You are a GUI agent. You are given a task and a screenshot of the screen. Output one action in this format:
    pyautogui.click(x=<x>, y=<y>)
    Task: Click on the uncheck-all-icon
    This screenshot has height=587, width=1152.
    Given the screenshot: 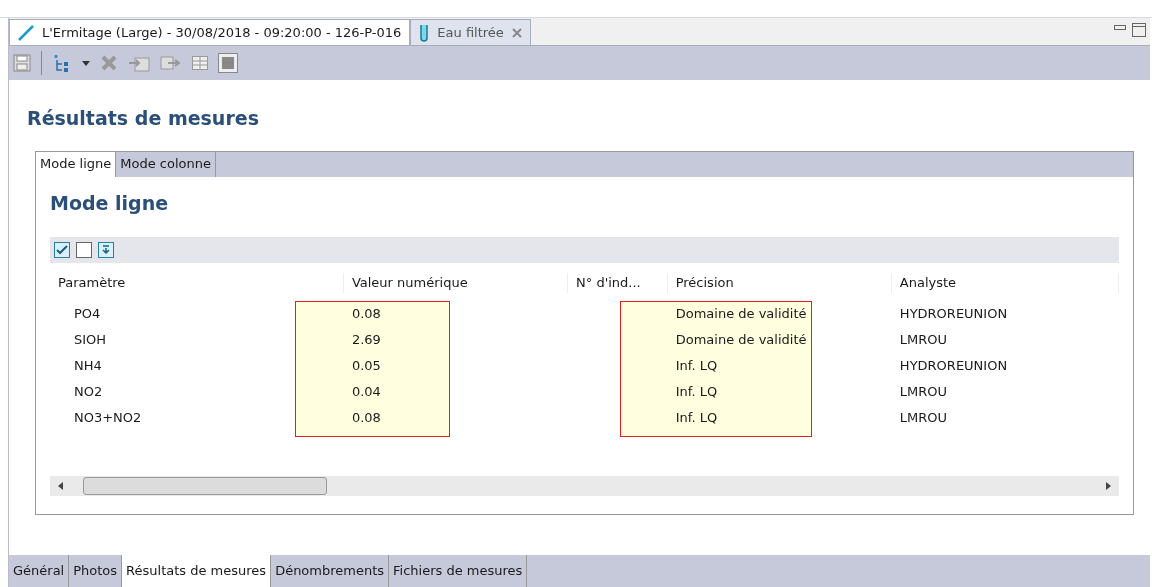 What is the action you would take?
    pyautogui.click(x=84, y=250)
    